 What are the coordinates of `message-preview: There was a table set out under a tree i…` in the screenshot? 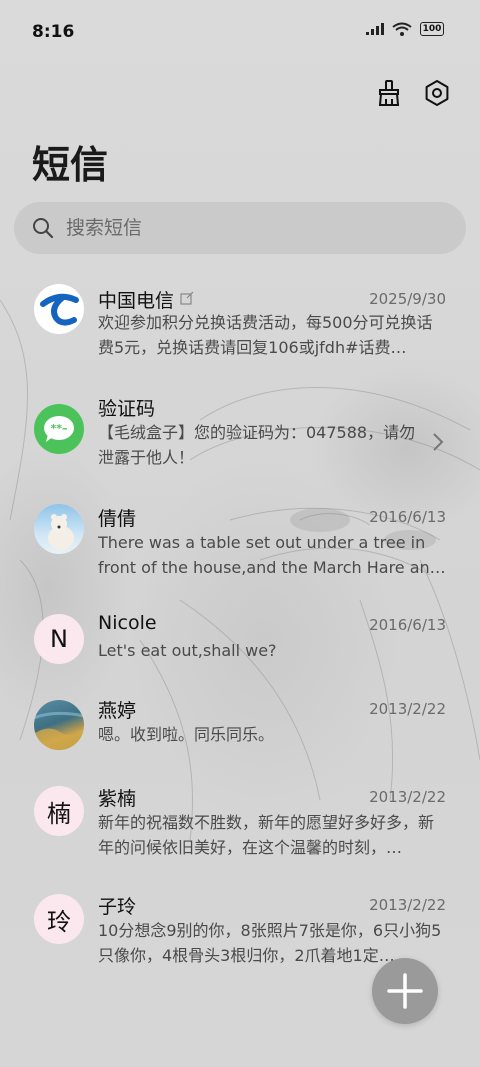 It's located at (272, 555).